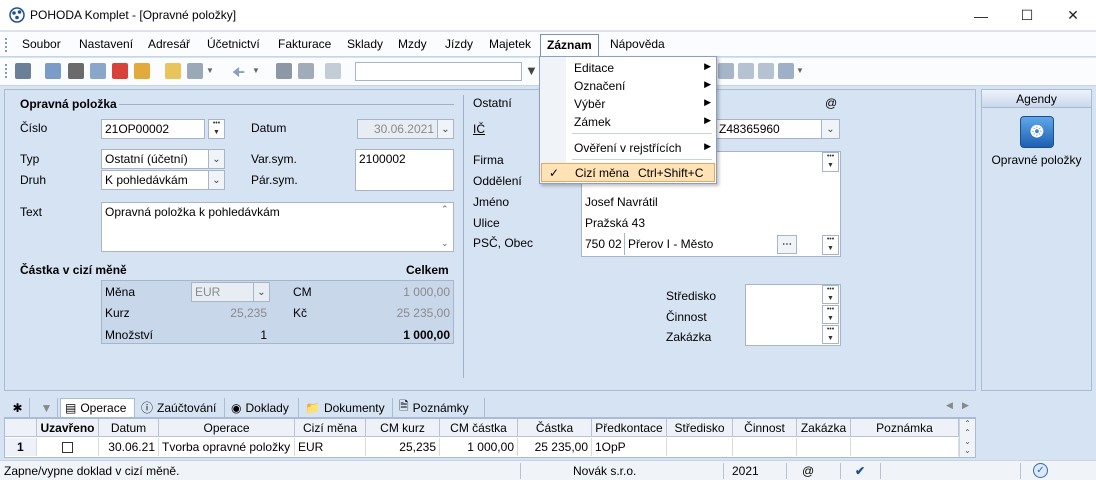 The image size is (1096, 480). I want to click on signature-icon: ✔, so click(860, 471).